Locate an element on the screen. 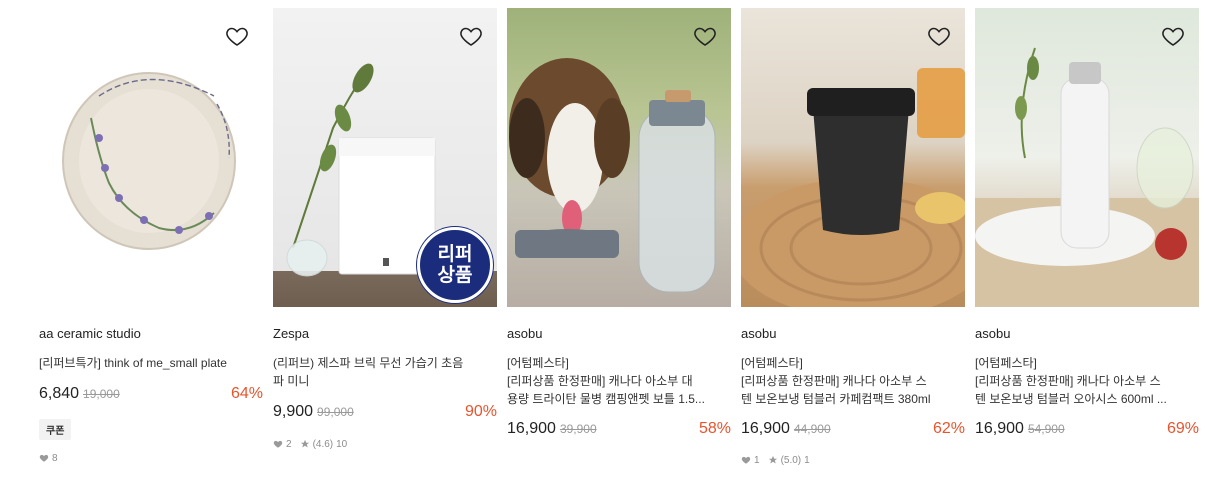 The width and height of the screenshot is (1209, 495). product-image-pet-bottle is located at coordinates (619, 157).